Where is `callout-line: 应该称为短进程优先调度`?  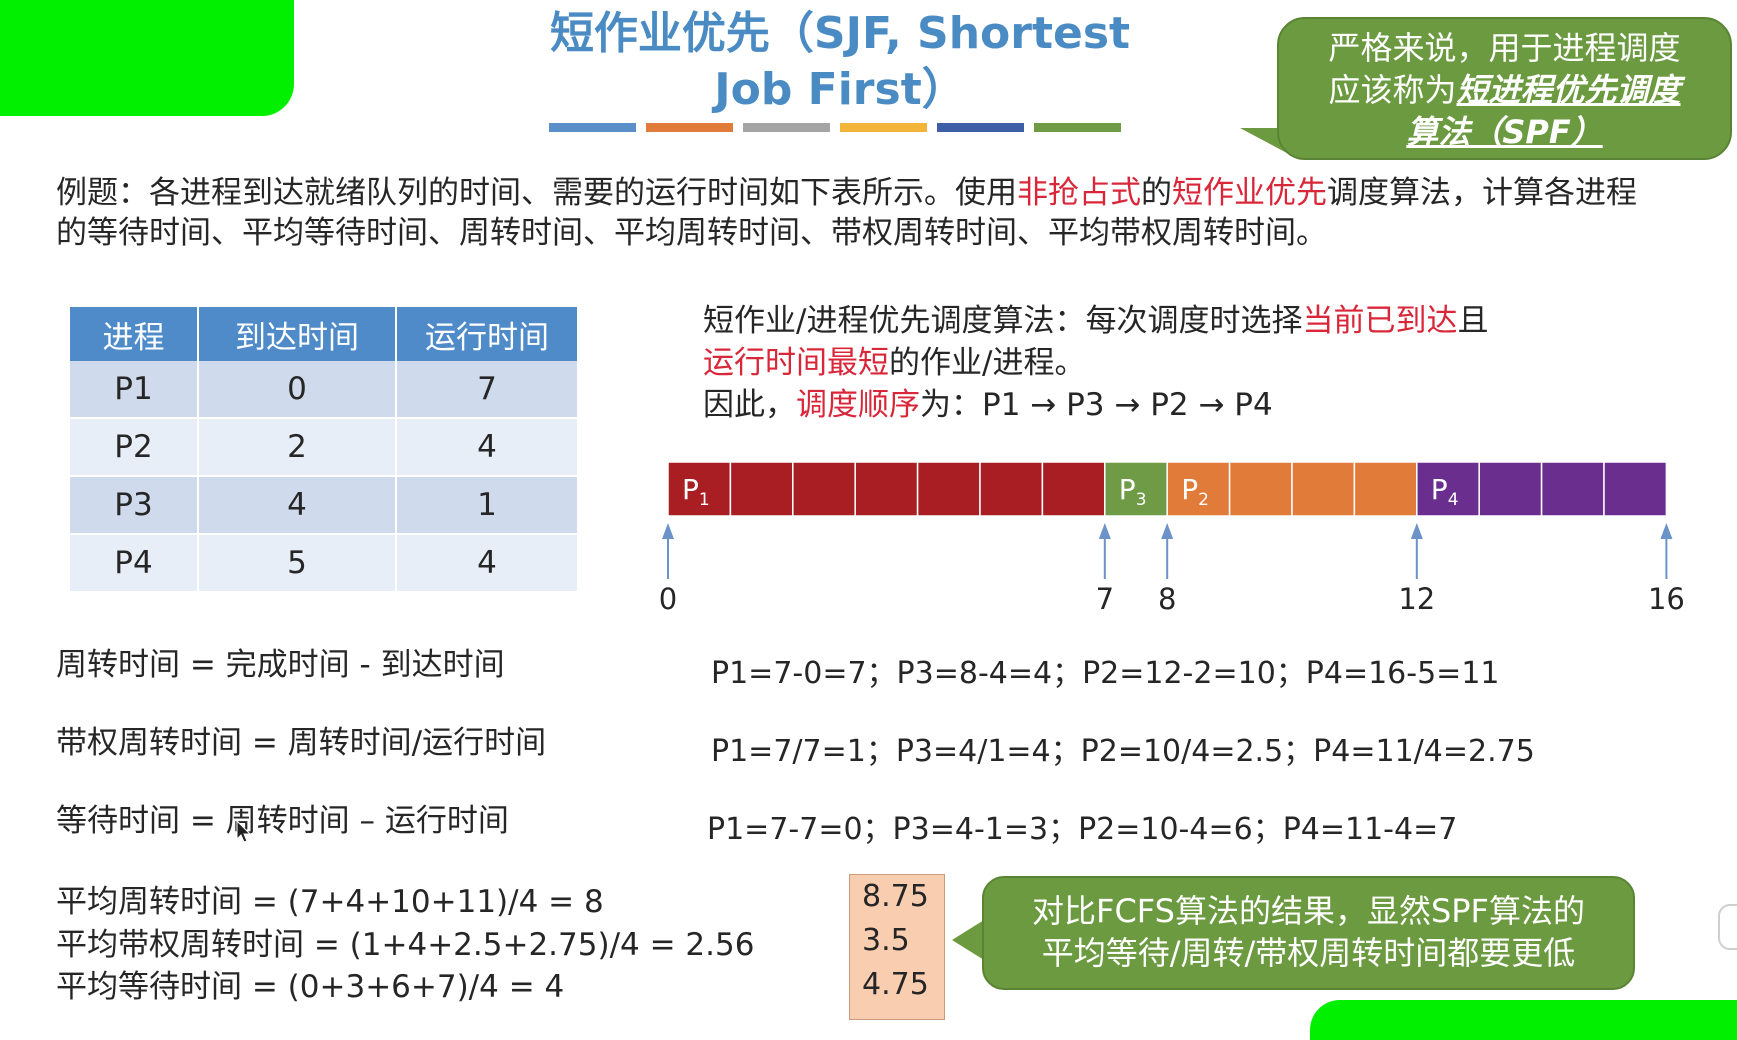 callout-line: 应该称为短进程优先调度 is located at coordinates (1504, 90).